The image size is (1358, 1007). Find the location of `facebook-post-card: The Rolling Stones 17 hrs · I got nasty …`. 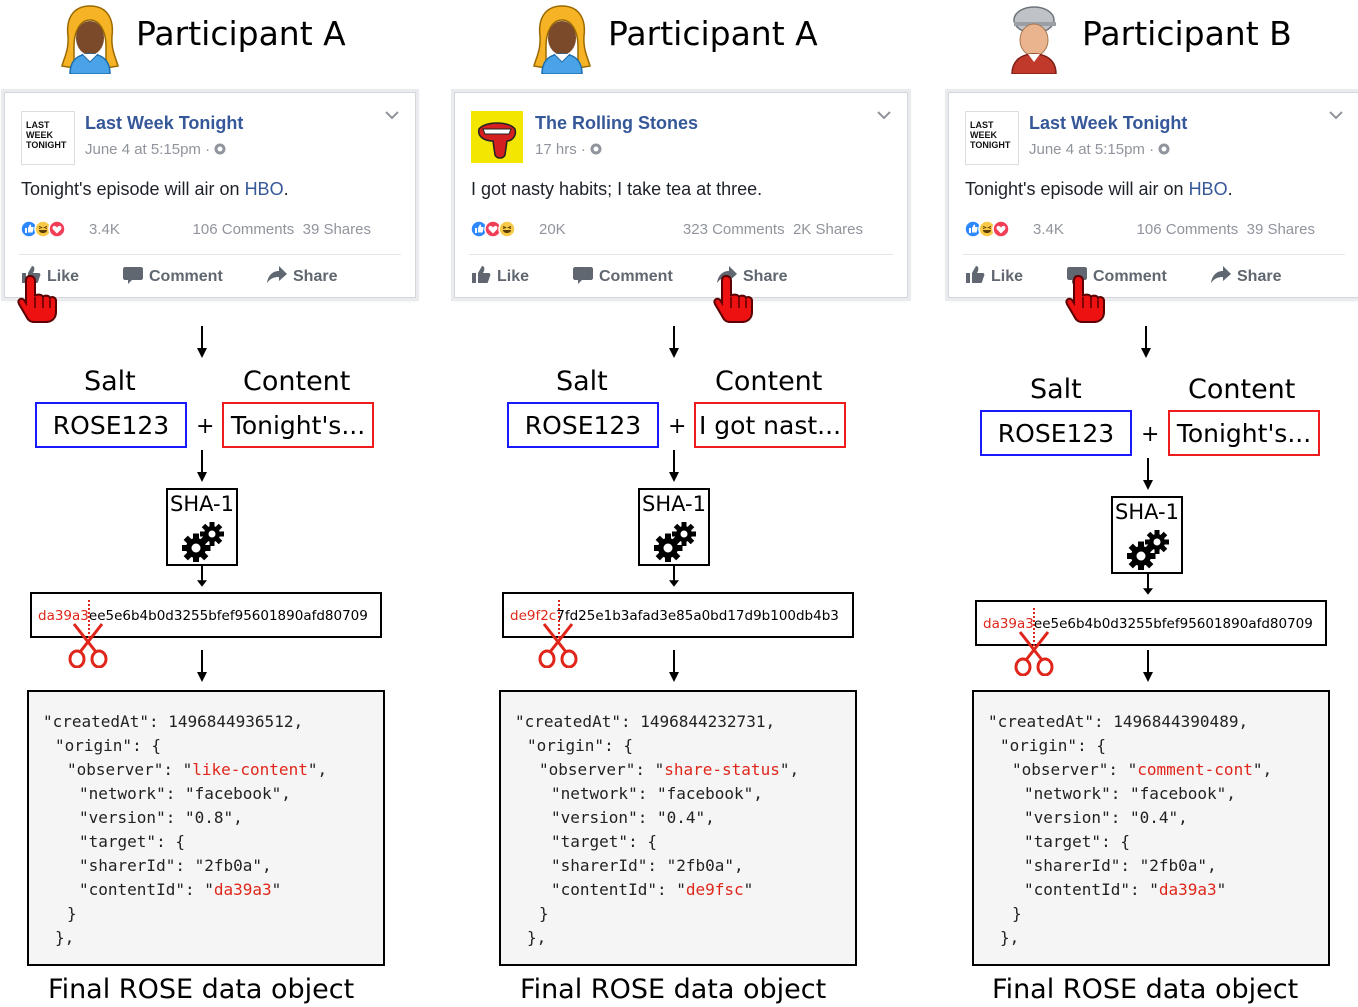

facebook-post-card: The Rolling Stones 17 hrs · I got nasty … is located at coordinates (681, 195).